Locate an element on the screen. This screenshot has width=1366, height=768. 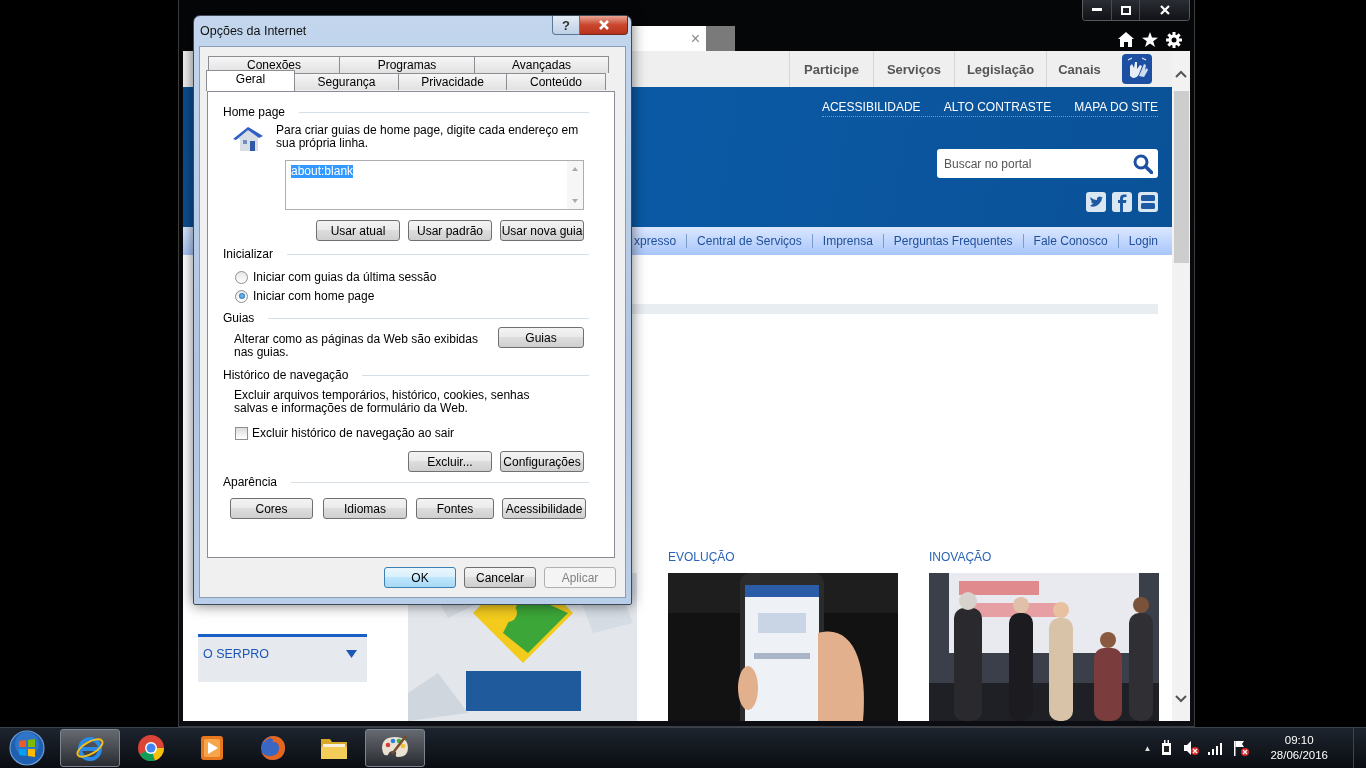
play-icon is located at coordinates (212, 748).